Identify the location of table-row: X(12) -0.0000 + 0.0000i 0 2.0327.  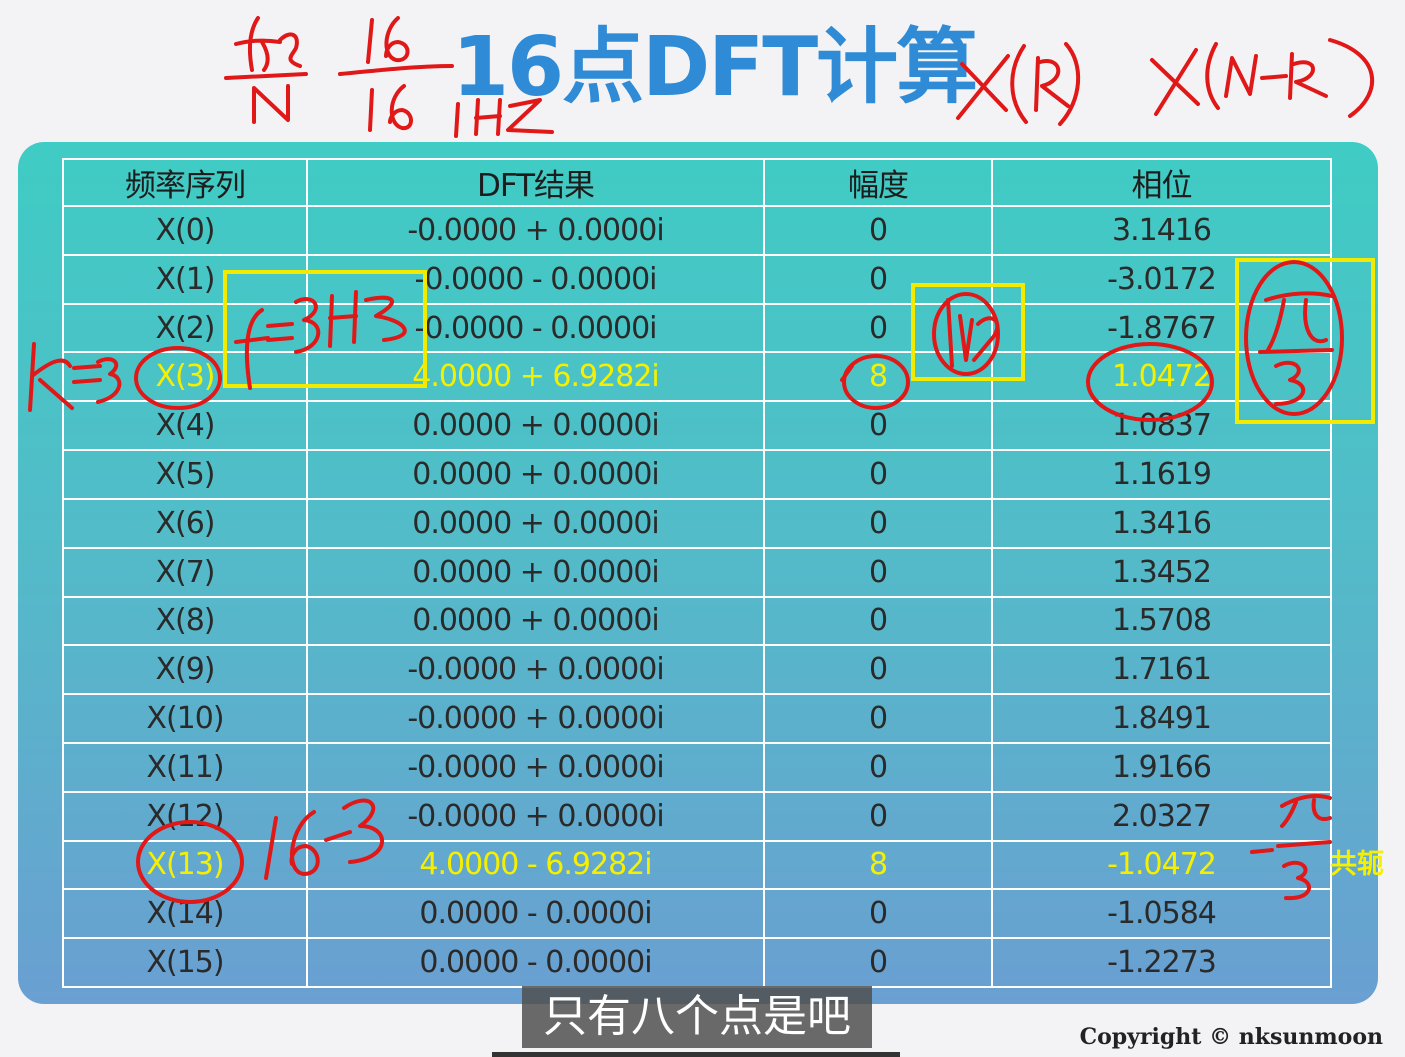
(697, 816).